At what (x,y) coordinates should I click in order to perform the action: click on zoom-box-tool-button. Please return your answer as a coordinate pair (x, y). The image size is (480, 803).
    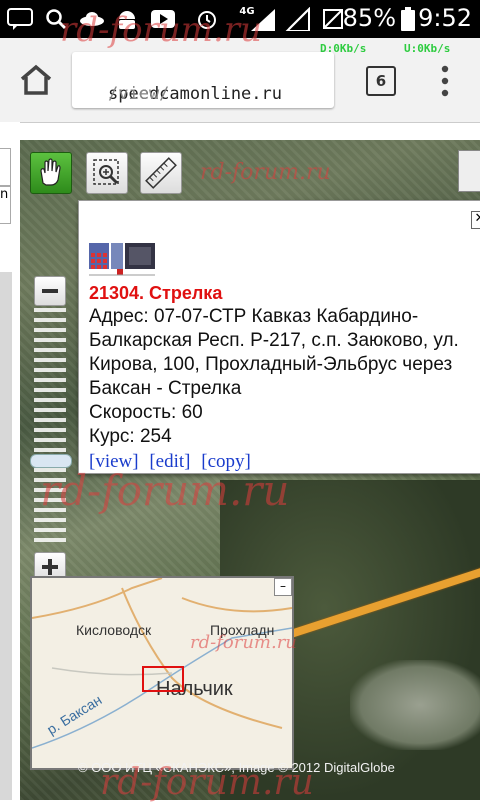
    Looking at the image, I should click on (107, 173).